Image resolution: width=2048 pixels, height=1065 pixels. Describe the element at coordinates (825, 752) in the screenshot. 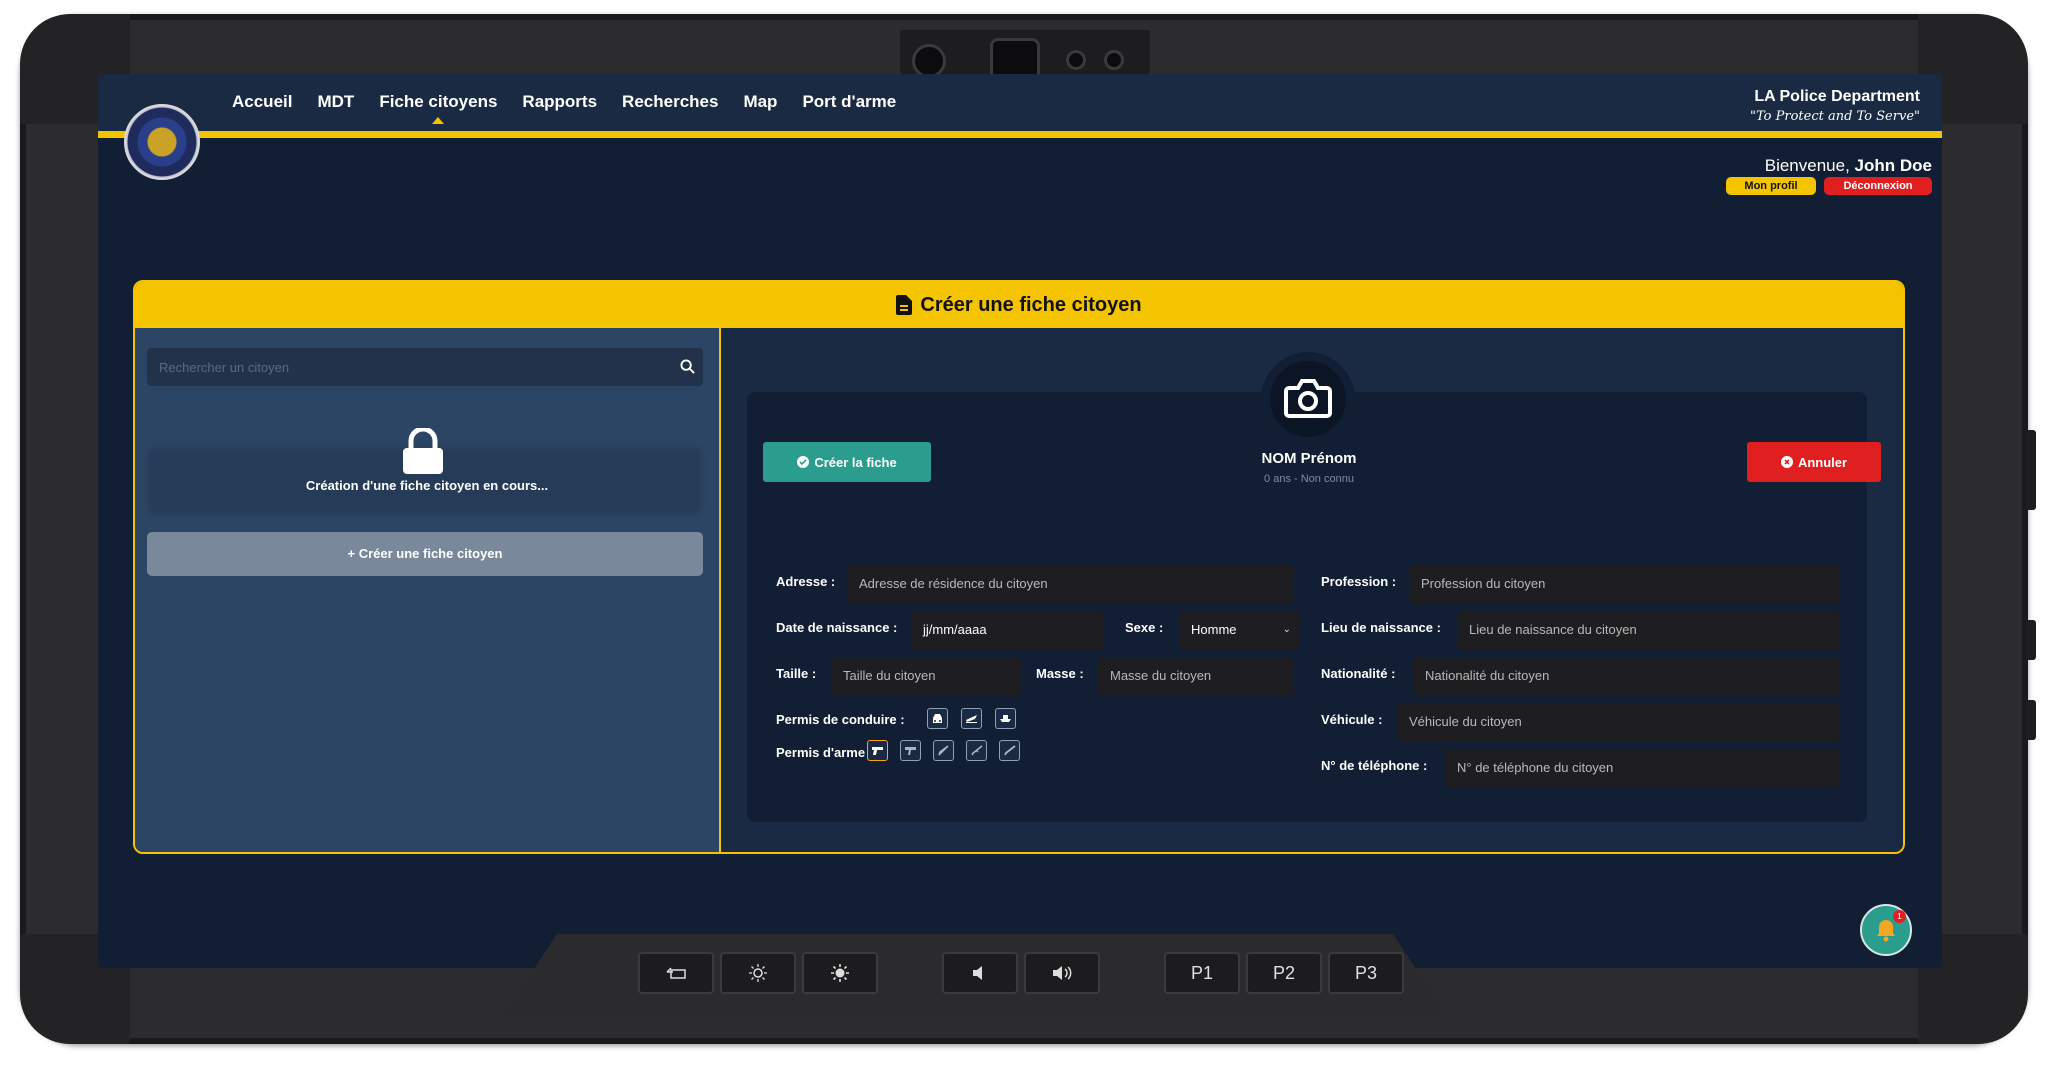

I see `permis-arme-label: Permis d'arme :` at that location.